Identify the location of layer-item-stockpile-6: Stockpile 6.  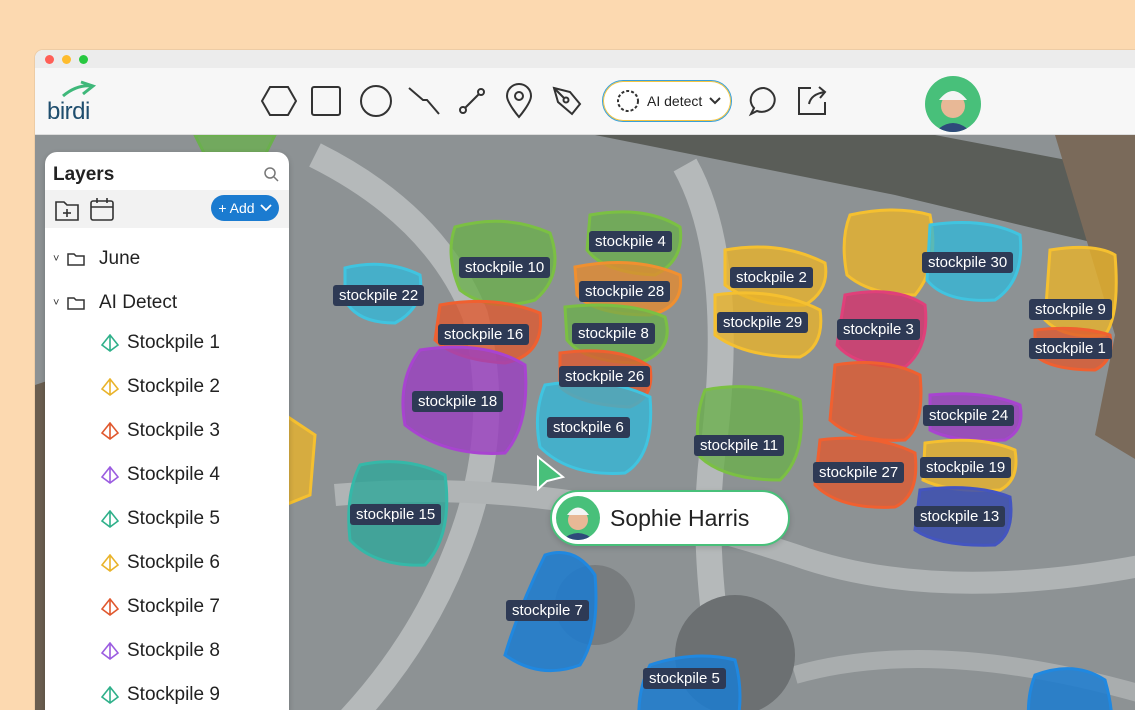
(160, 563).